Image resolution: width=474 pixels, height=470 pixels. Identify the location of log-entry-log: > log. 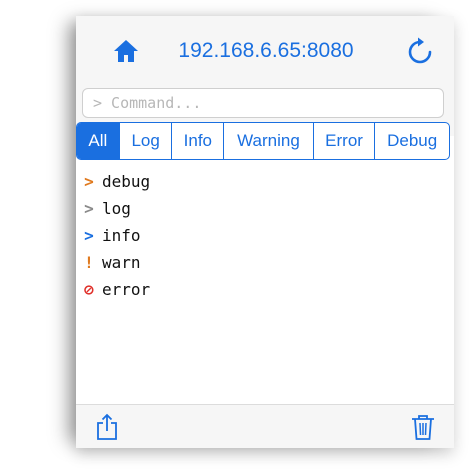
(265, 208).